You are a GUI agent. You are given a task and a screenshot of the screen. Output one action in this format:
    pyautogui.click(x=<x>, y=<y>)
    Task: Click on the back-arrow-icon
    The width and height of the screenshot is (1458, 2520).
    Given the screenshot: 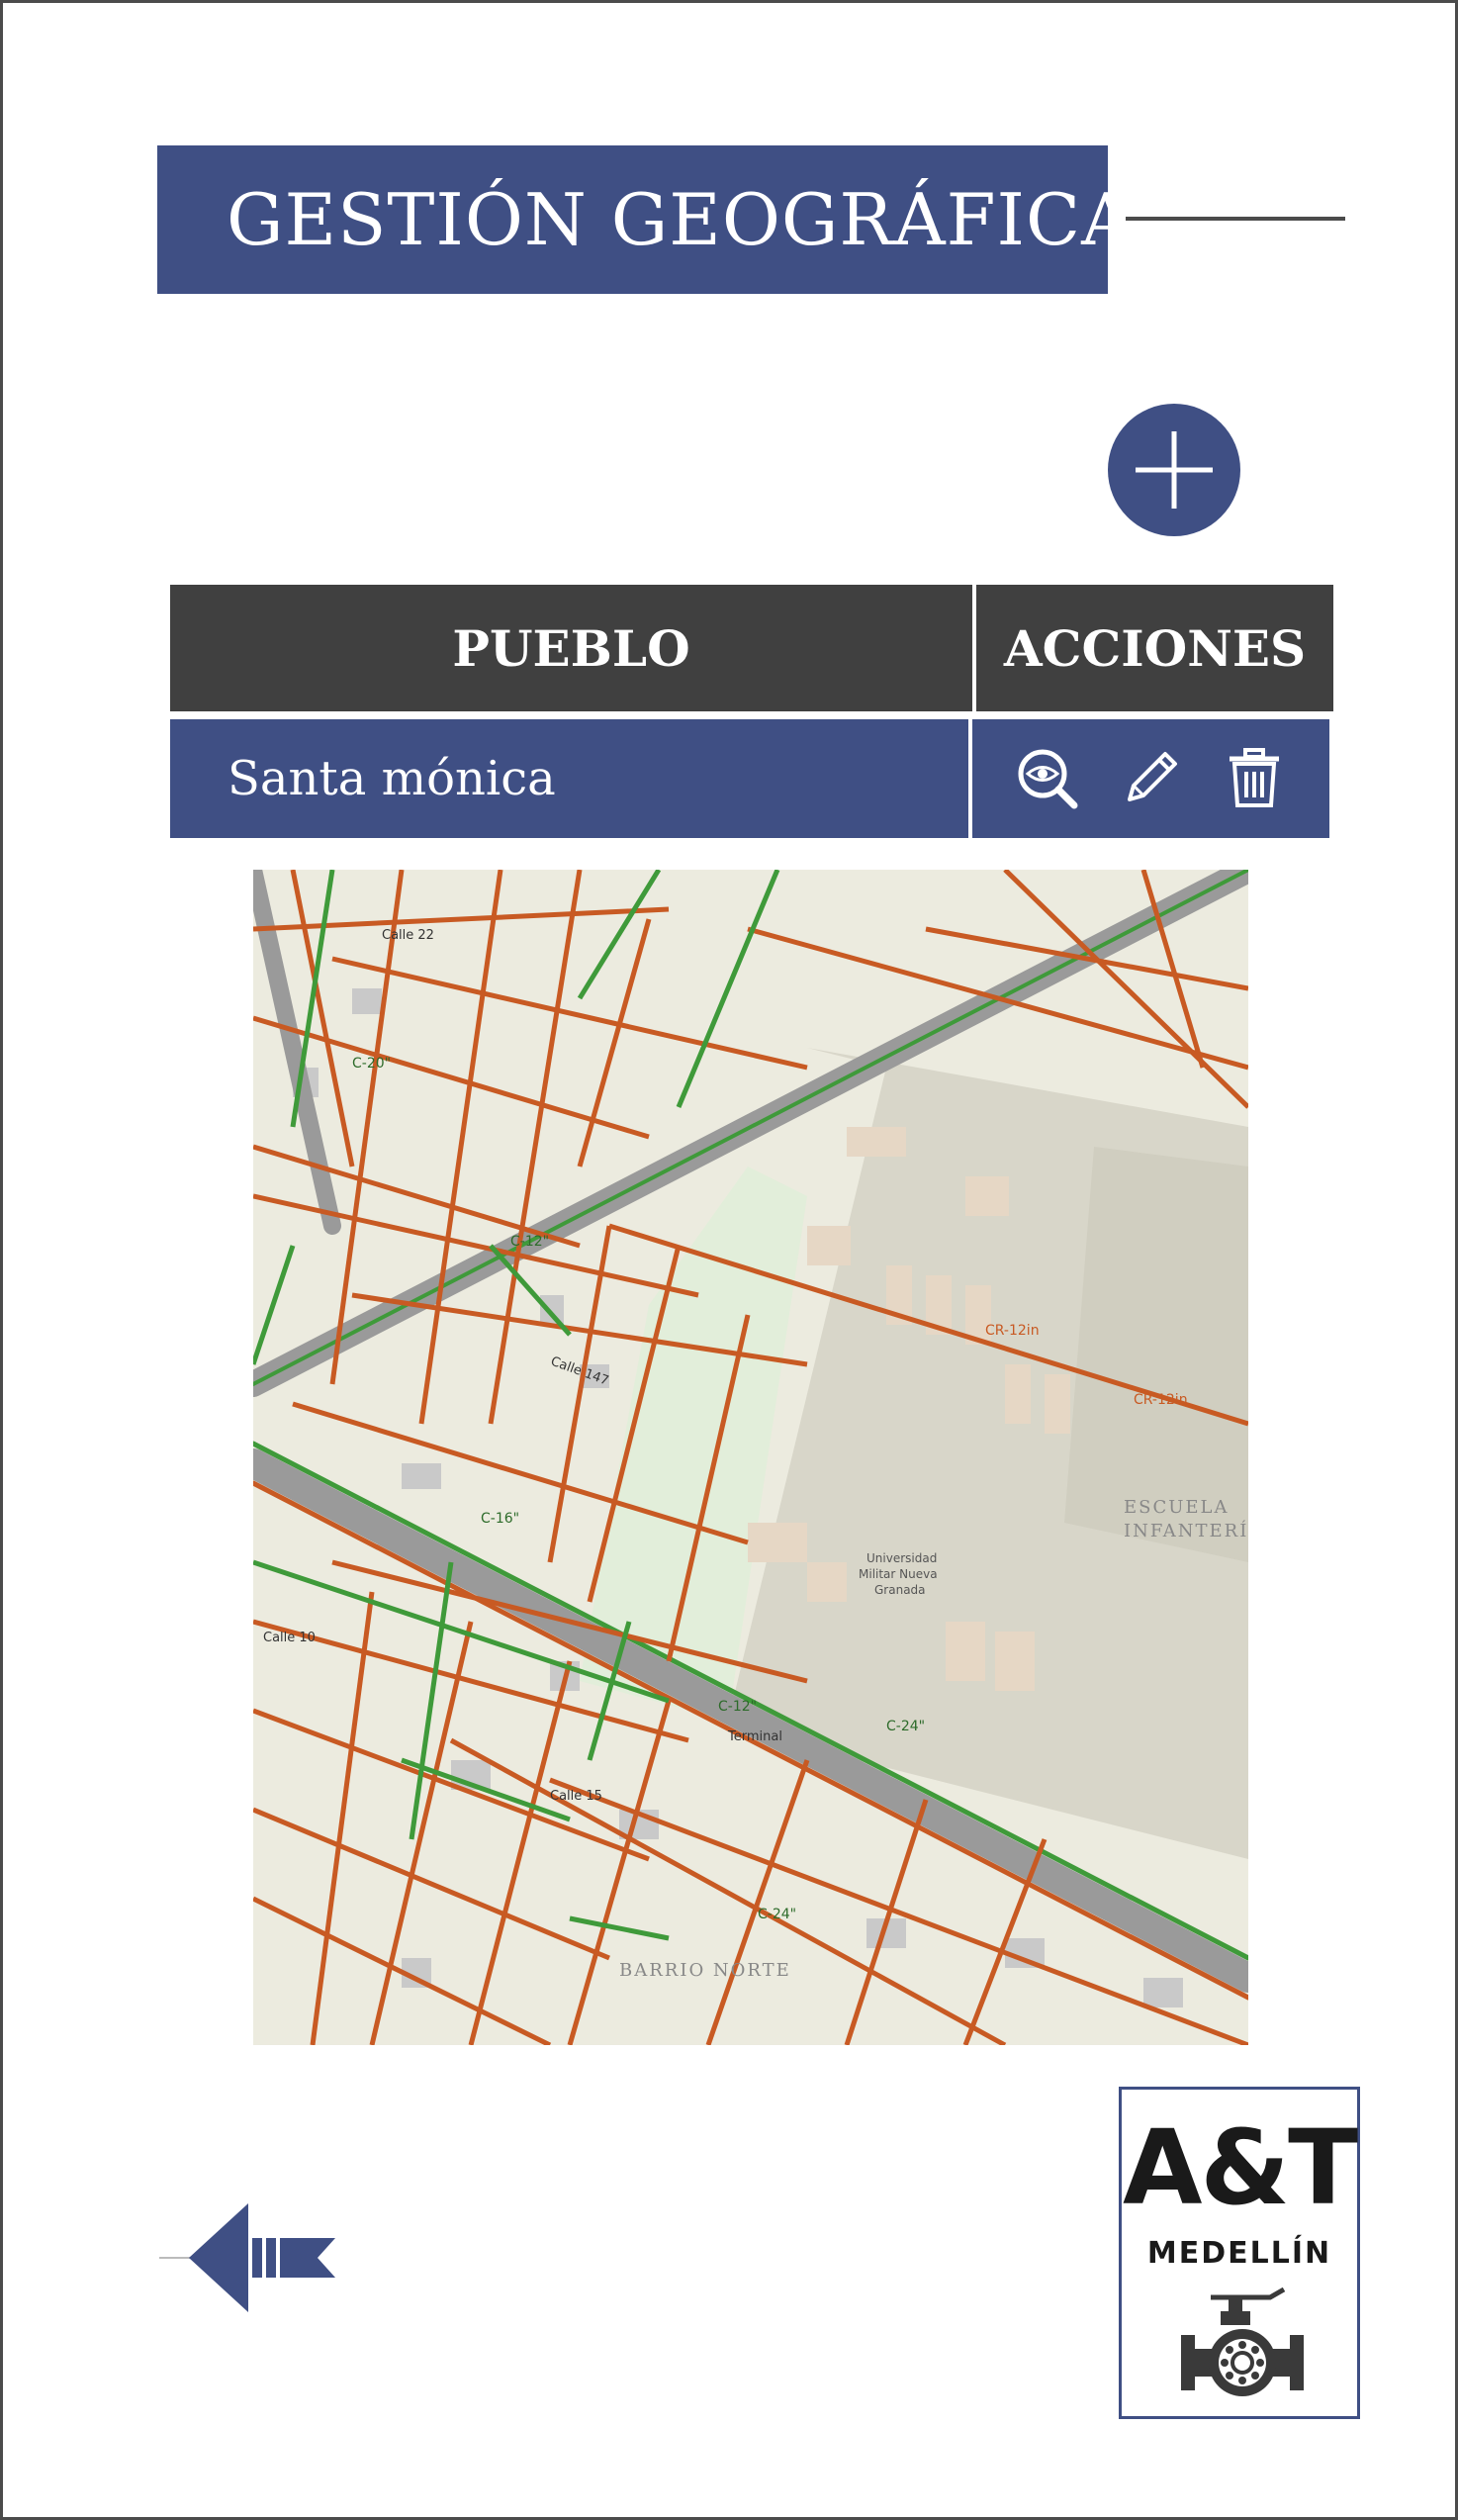 What is the action you would take?
    pyautogui.click(x=247, y=2257)
    